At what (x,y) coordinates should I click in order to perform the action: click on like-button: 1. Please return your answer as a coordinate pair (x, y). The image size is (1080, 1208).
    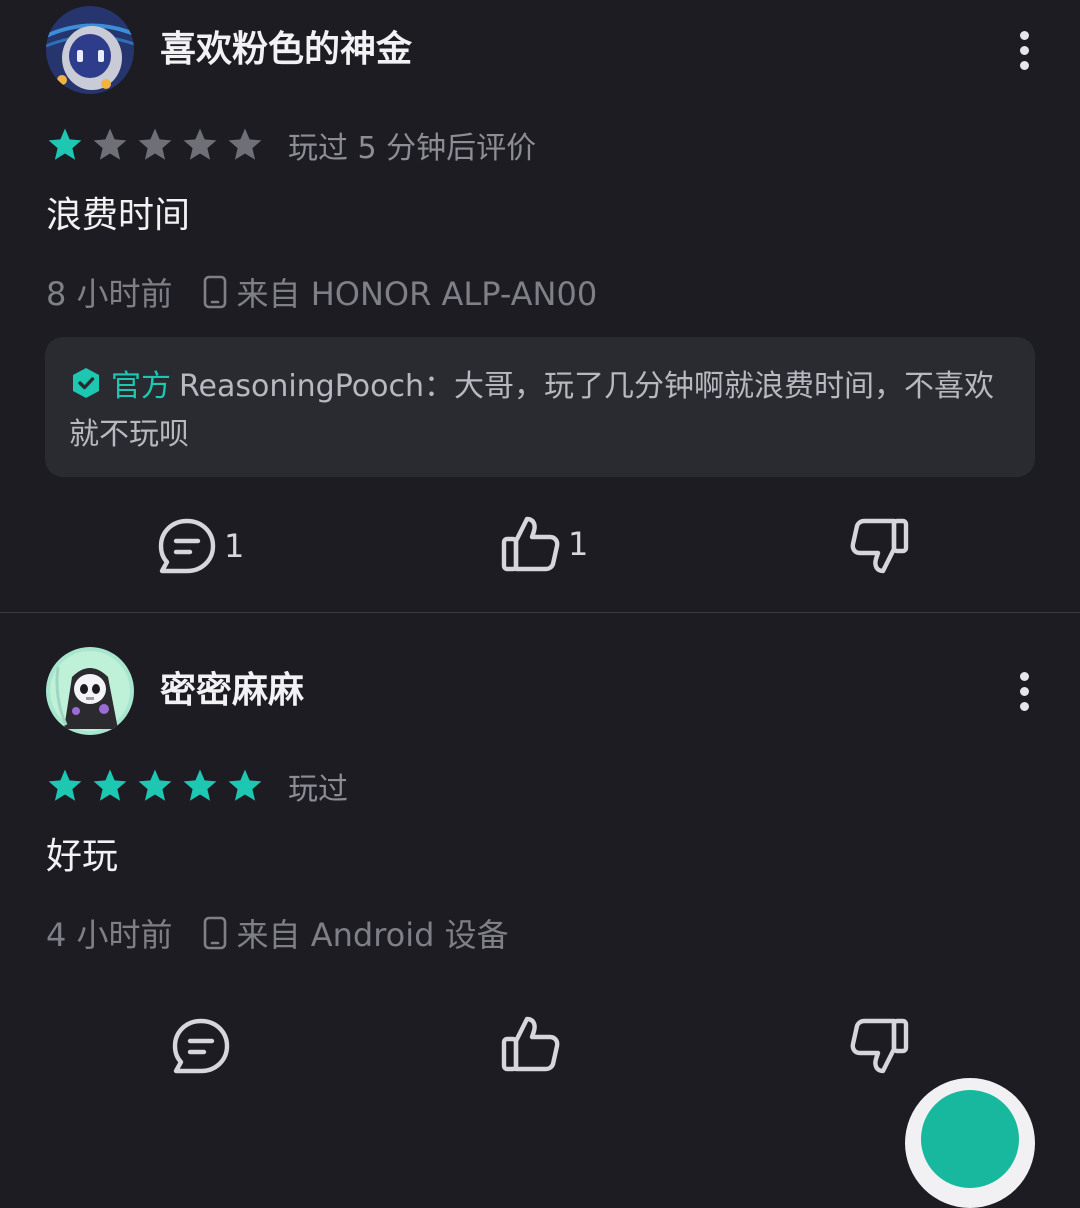
    Looking at the image, I should click on (544, 544).